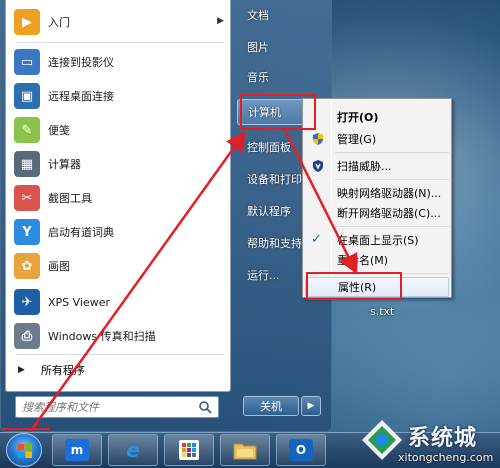 The height and width of the screenshot is (468, 500). I want to click on menu-item-label: 在桌面上显示(S), so click(378, 240).